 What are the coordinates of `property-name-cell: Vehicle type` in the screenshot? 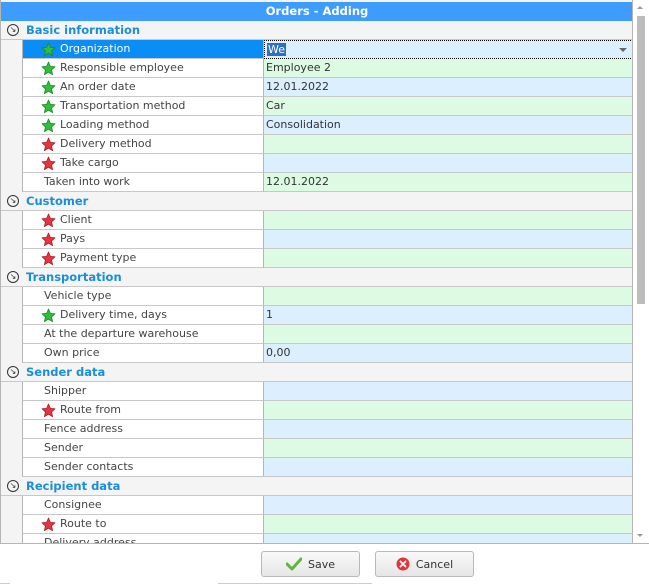 It's located at (143, 296).